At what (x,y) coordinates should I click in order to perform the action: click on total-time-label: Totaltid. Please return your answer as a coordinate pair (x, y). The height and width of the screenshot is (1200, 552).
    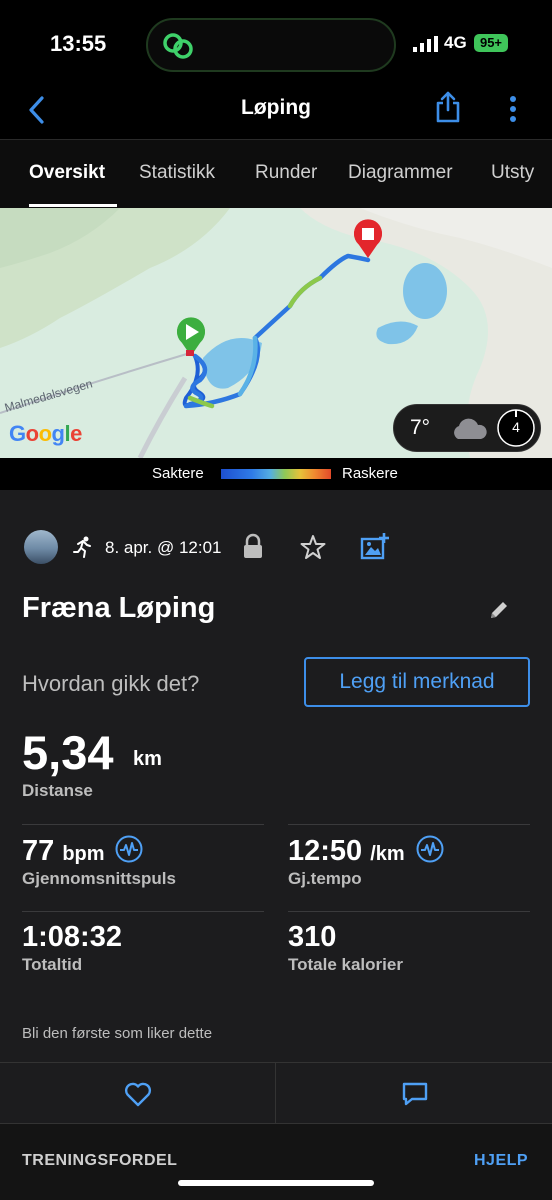
    Looking at the image, I should click on (52, 964).